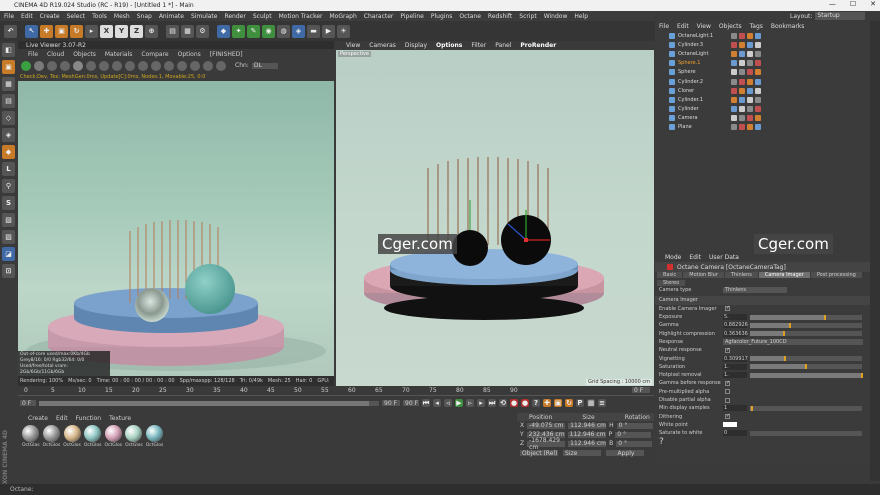 The height and width of the screenshot is (495, 880). I want to click on undo-icon: ↶, so click(10, 31).